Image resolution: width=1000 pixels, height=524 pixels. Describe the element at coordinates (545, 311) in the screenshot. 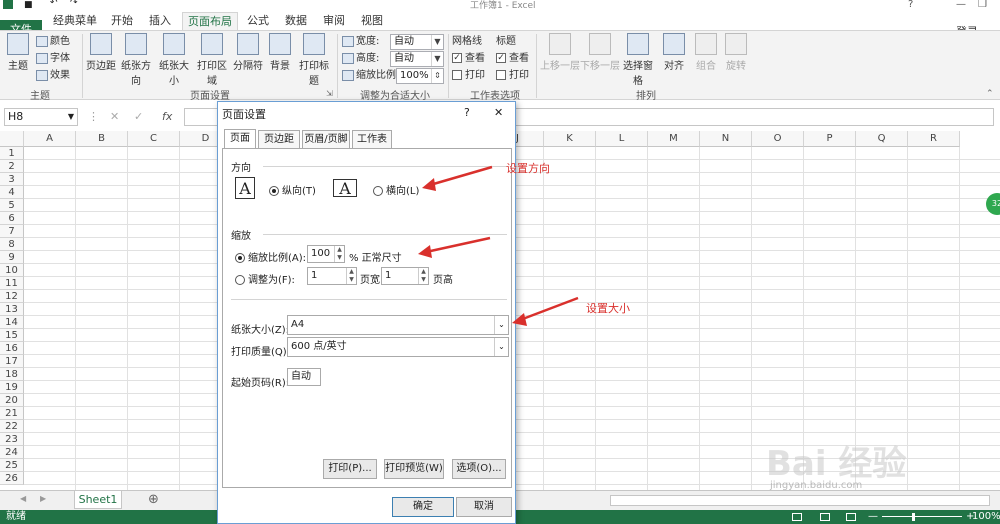

I see `annotation-arrow-size` at that location.